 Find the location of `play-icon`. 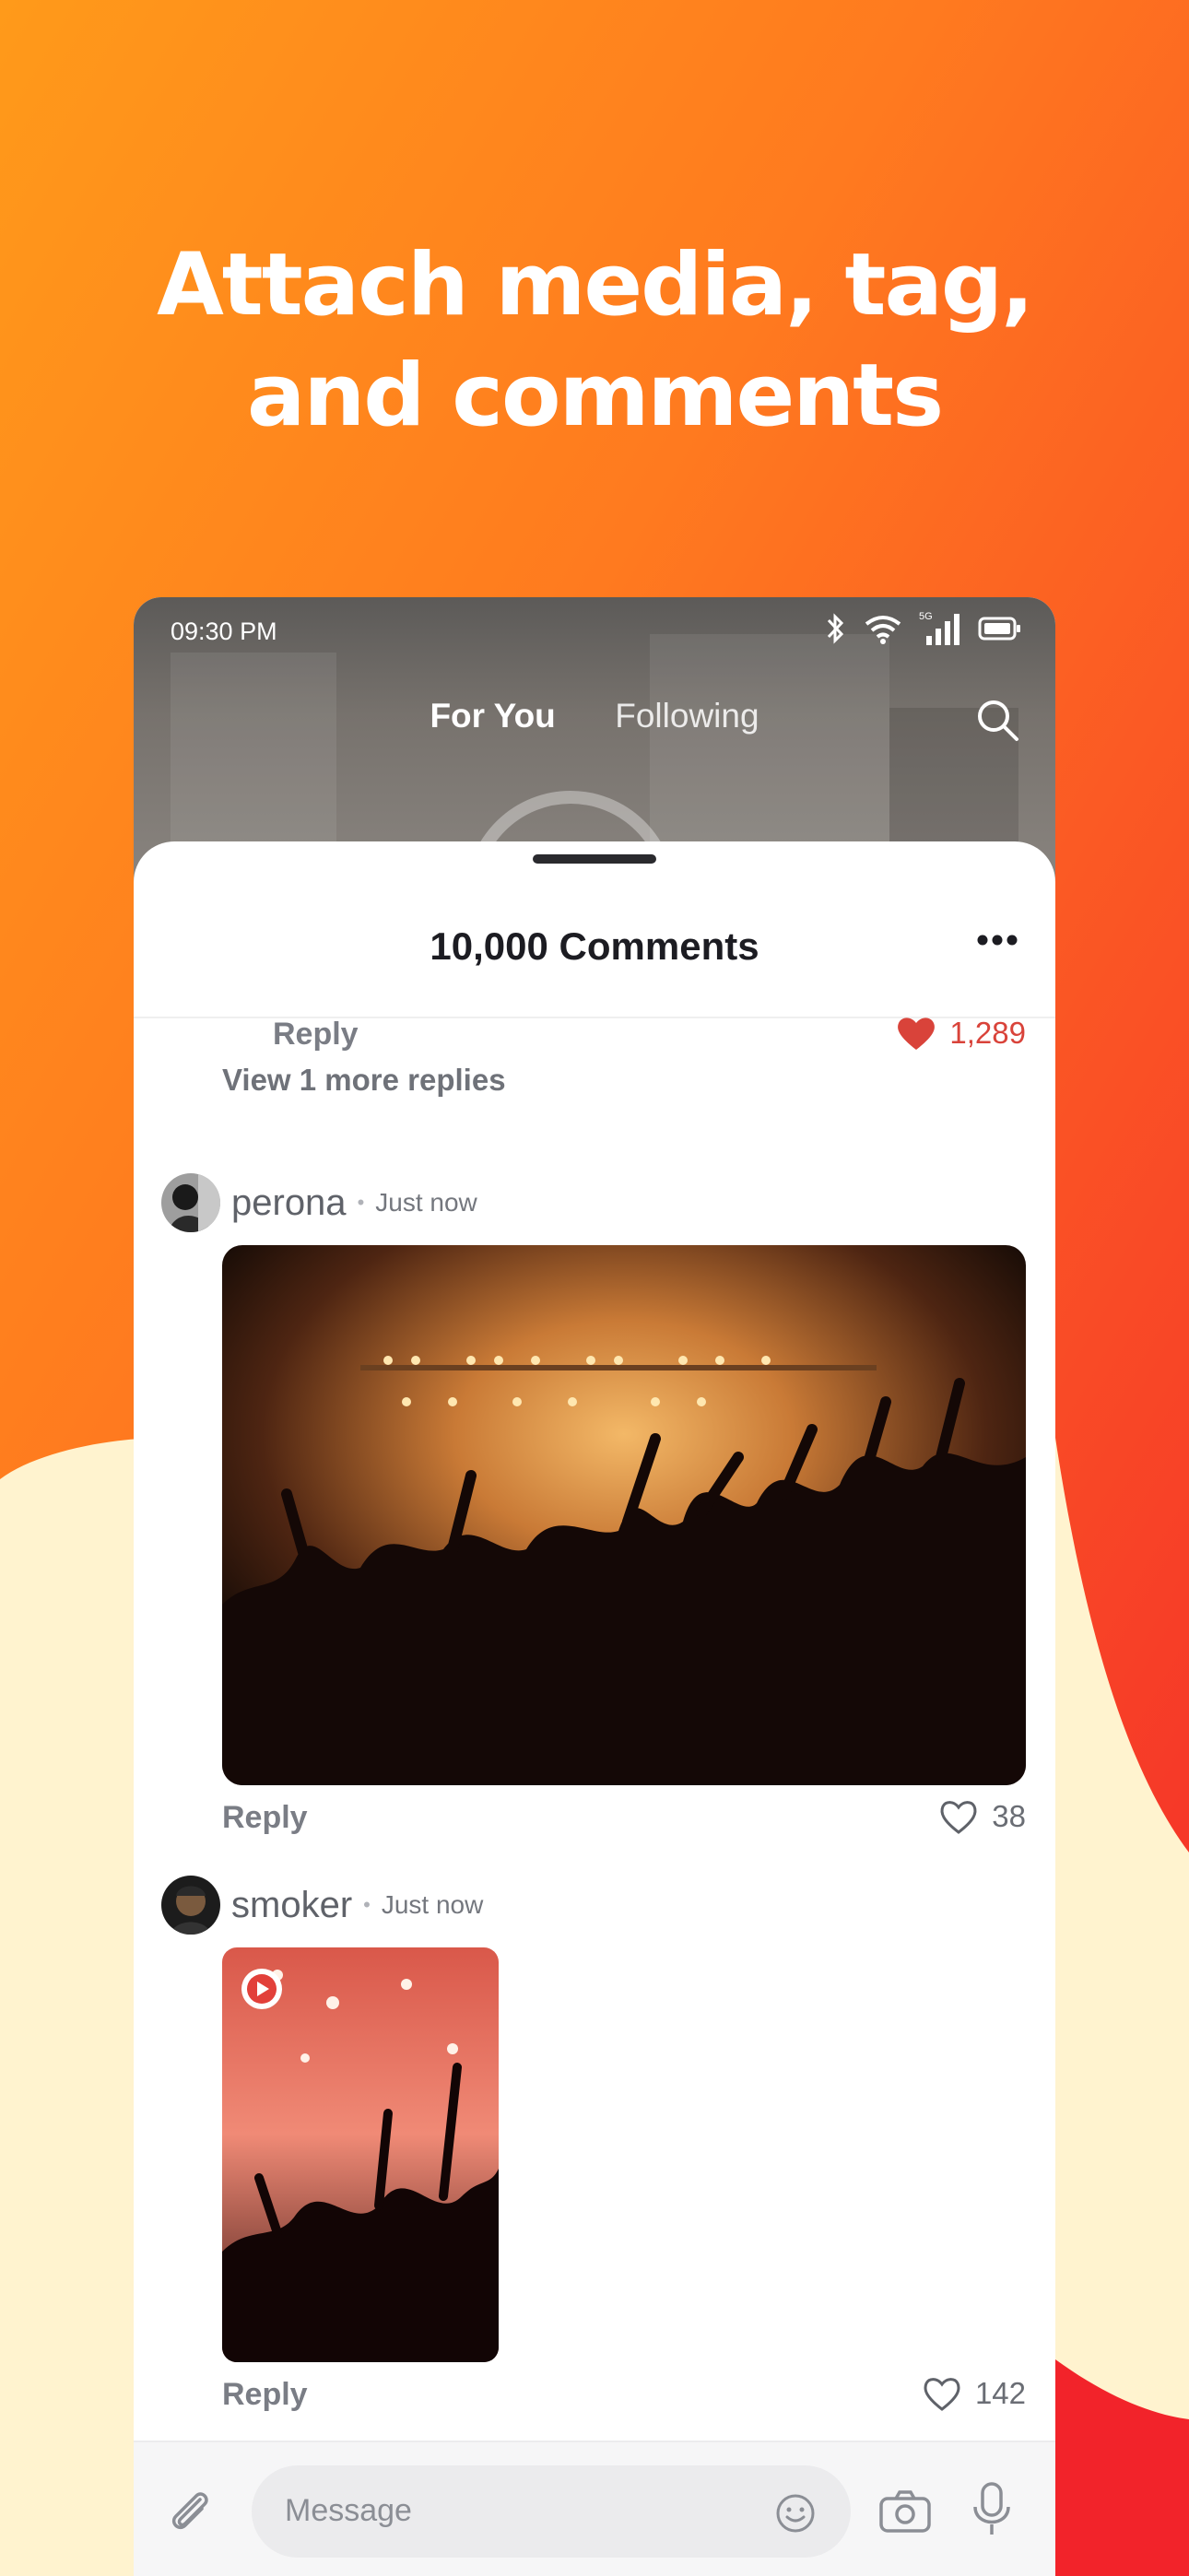

play-icon is located at coordinates (262, 1989).